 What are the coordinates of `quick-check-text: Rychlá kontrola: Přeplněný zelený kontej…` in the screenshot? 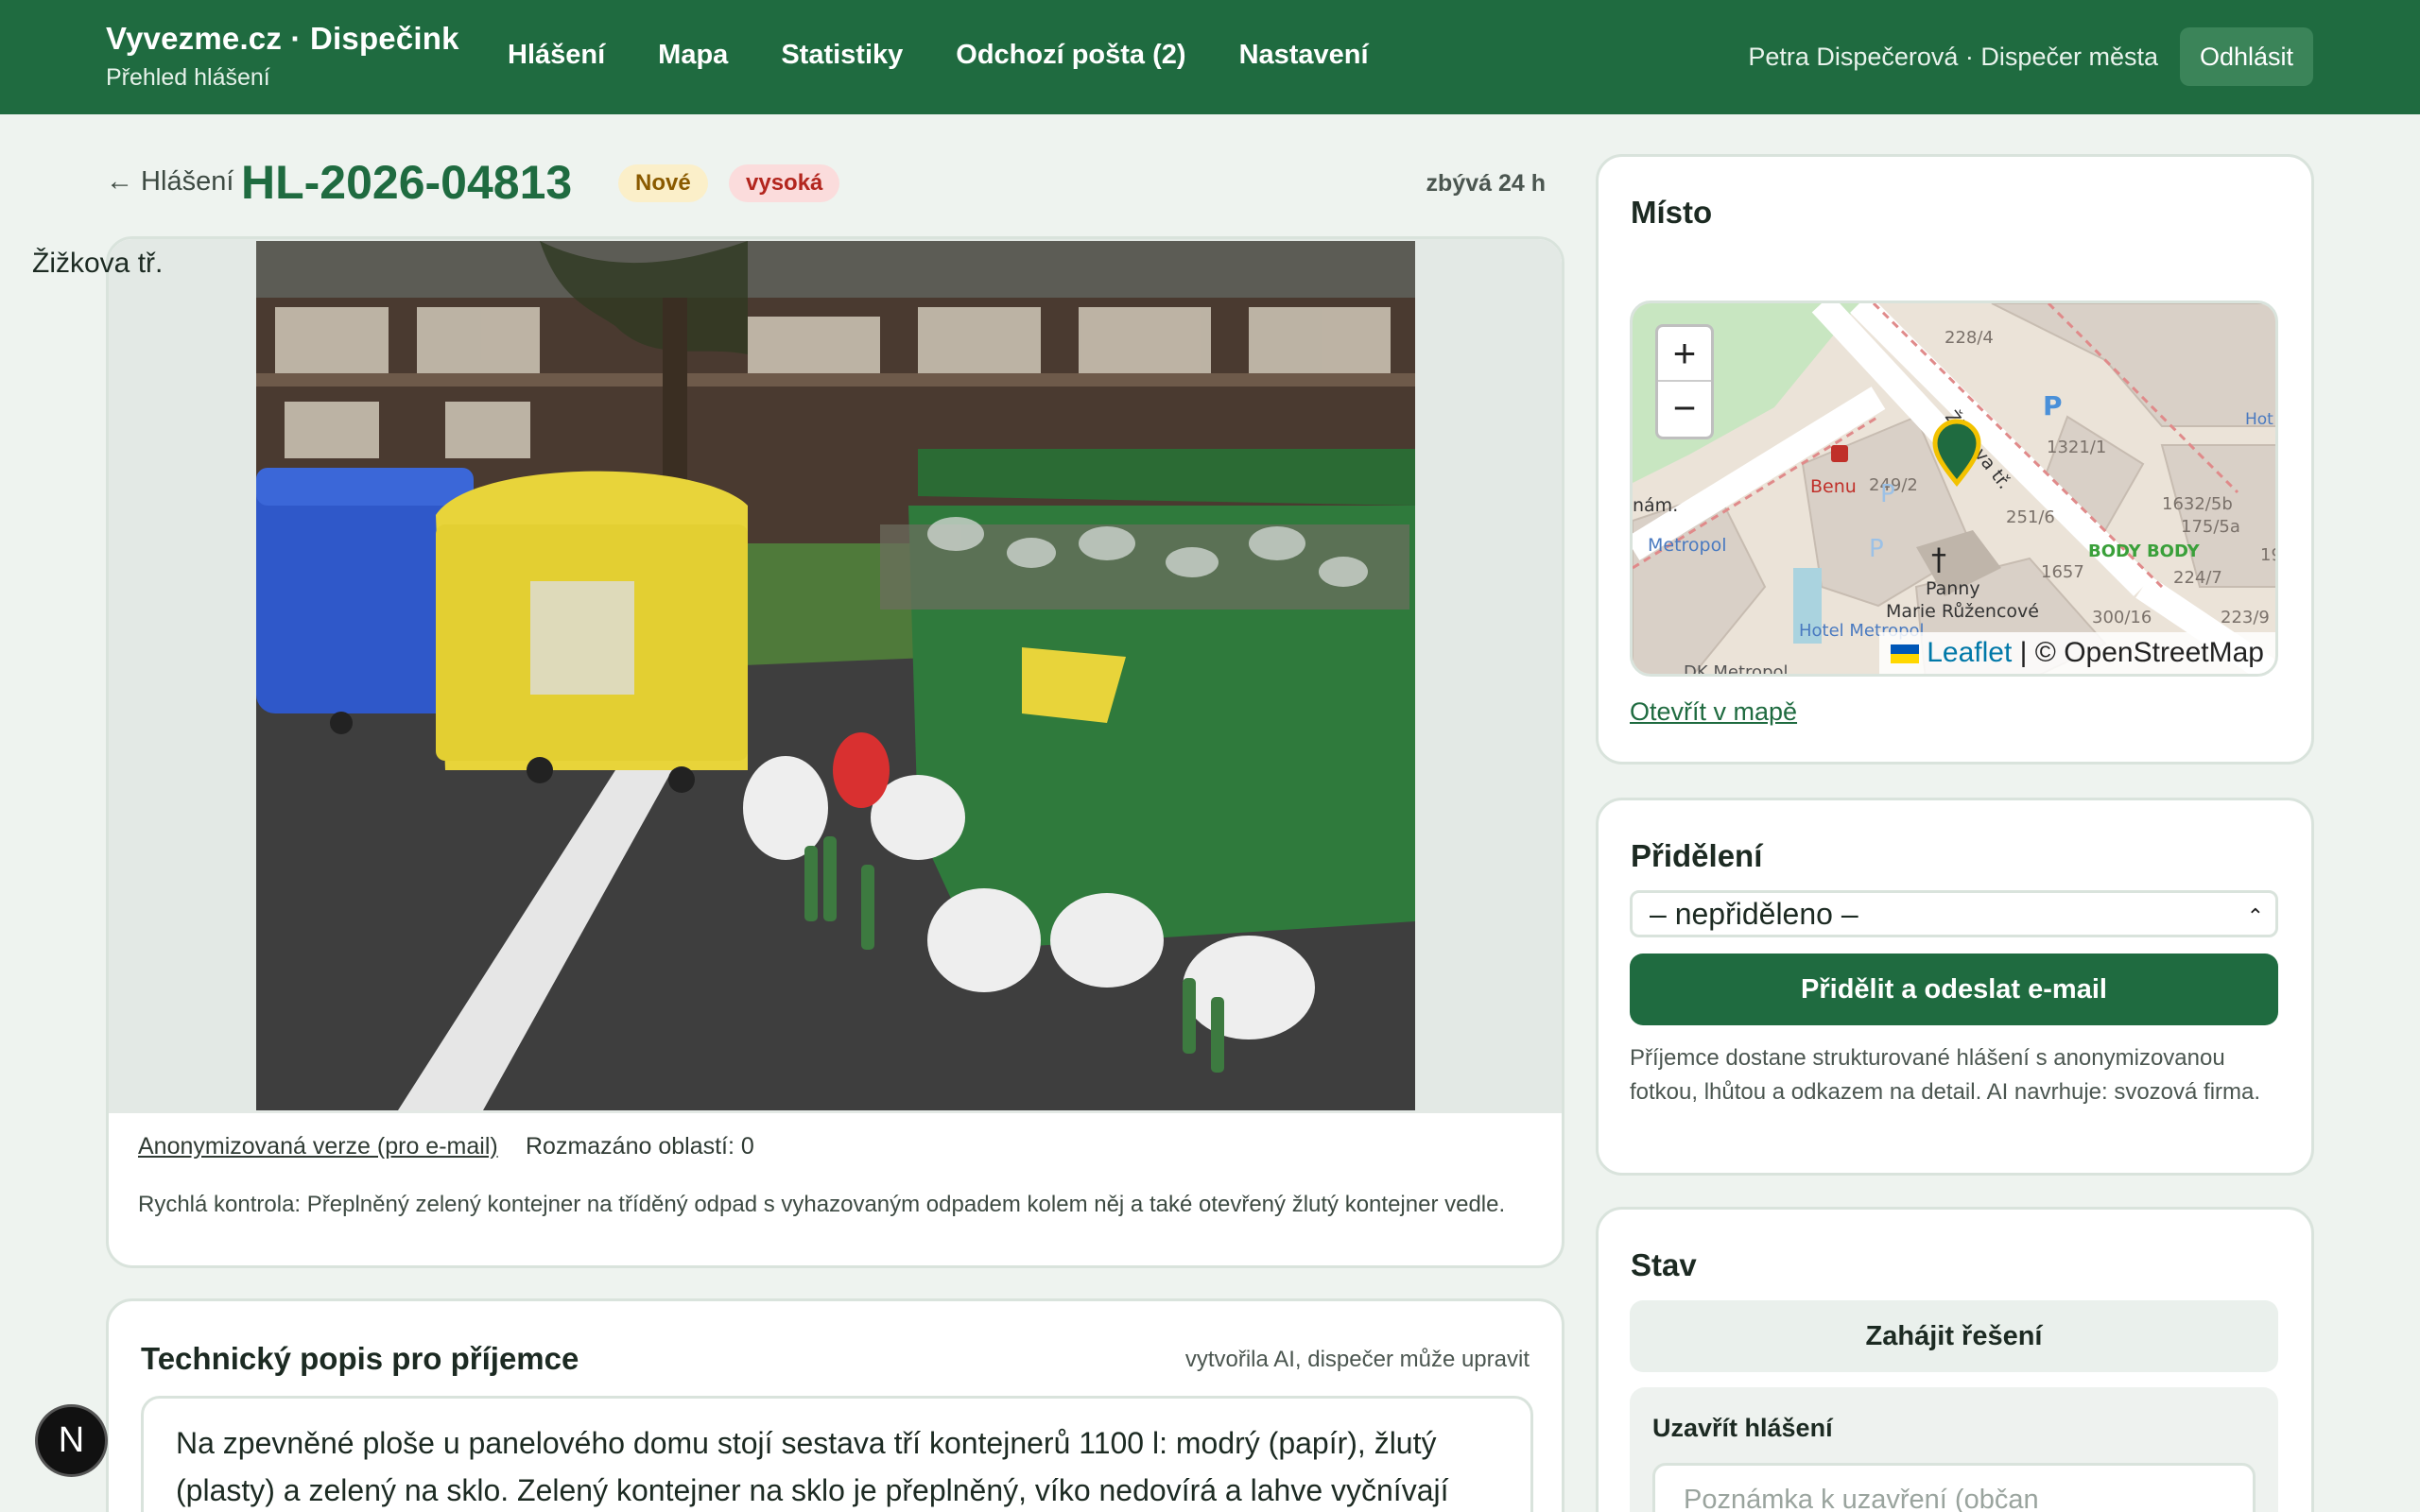 It's located at (822, 1204).